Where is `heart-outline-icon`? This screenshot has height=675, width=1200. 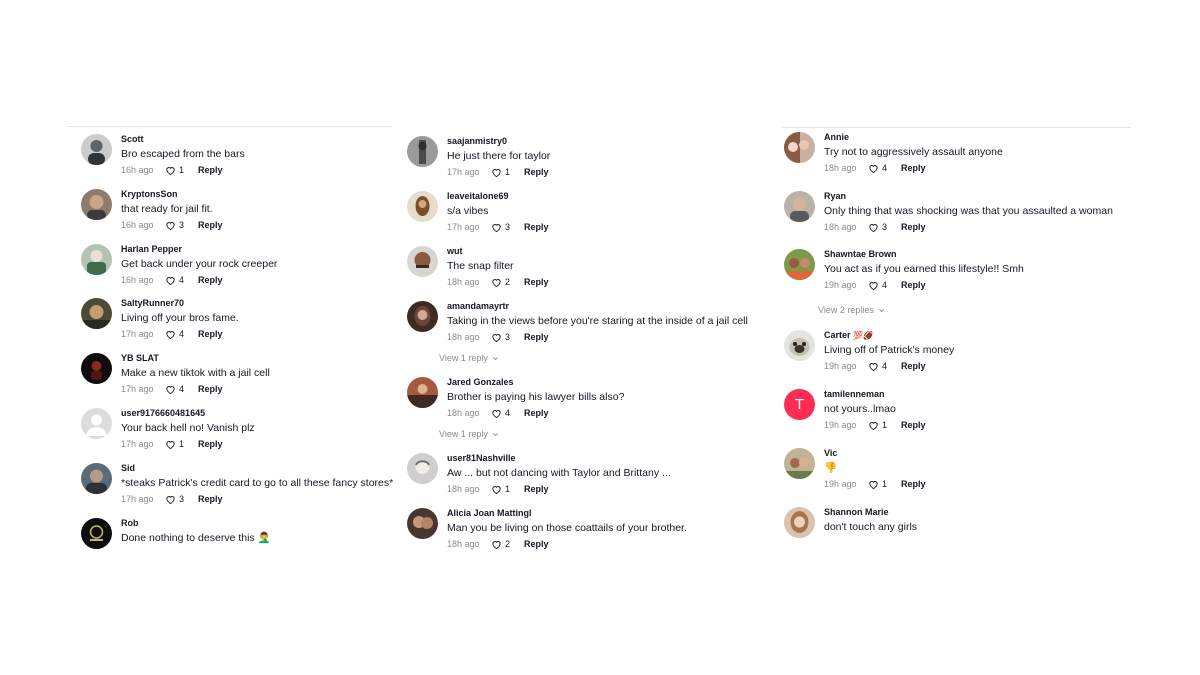 heart-outline-icon is located at coordinates (873, 228).